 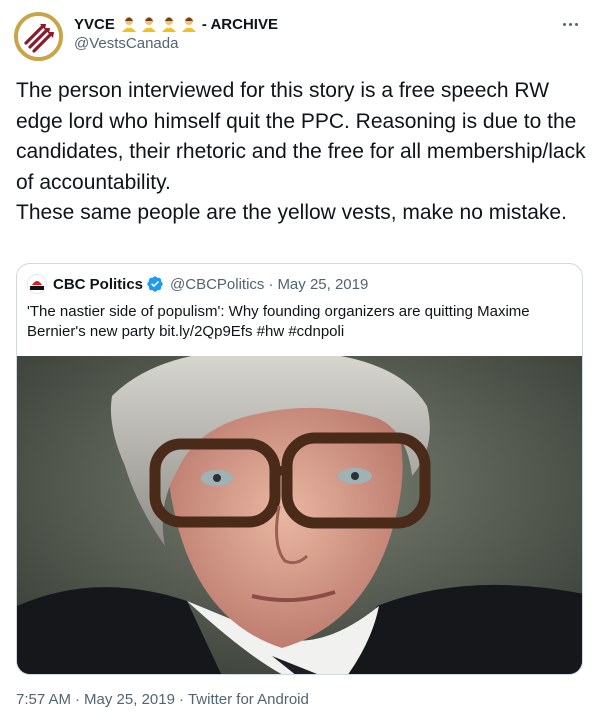 What do you see at coordinates (248, 699) in the screenshot?
I see `tweet-source-link: Twitter for Android` at bounding box center [248, 699].